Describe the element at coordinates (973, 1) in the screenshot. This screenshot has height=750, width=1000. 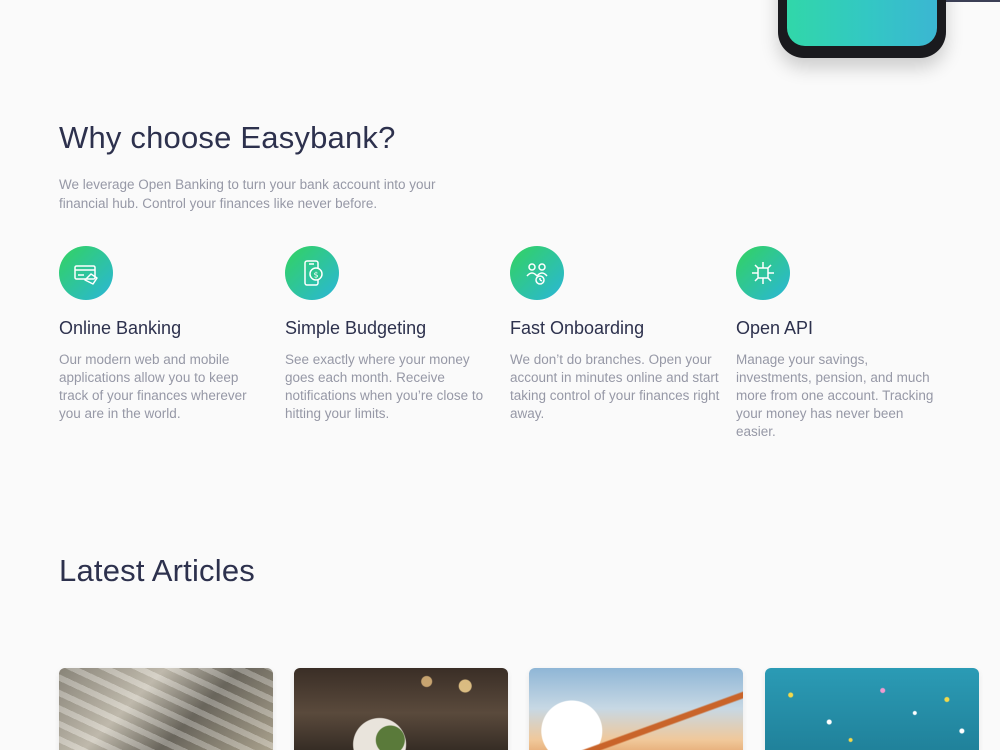
I see `decorative-edge` at that location.